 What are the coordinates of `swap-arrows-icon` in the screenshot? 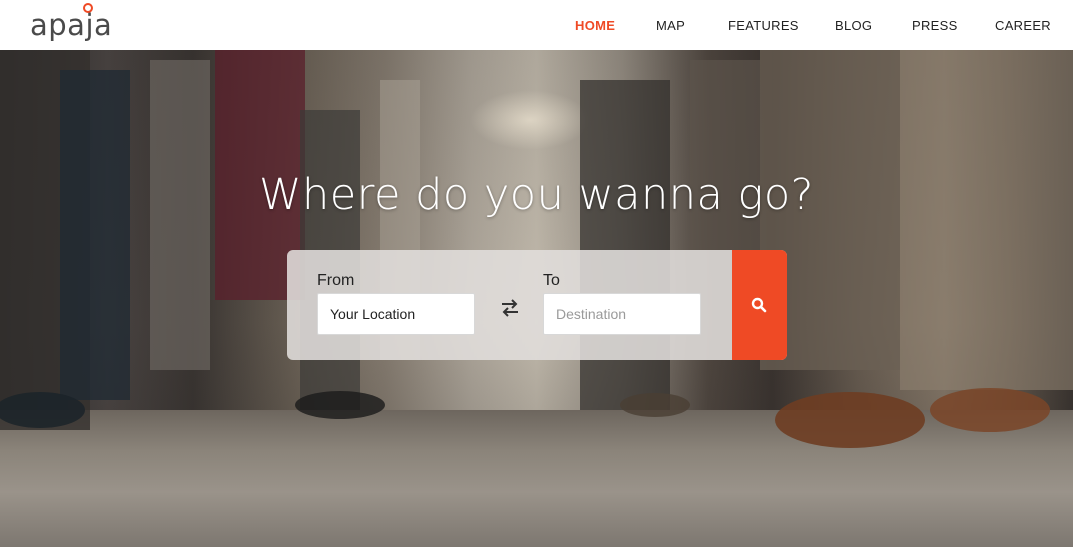 It's located at (510, 308).